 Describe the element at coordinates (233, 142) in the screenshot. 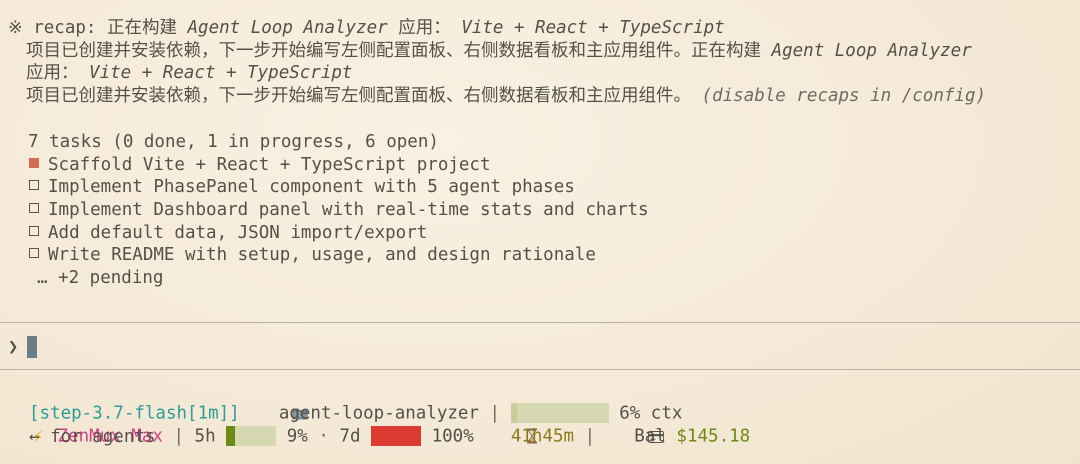

I see `tasks-summary: 7 tasks (0 done, 1 in progress, 6 open)` at that location.